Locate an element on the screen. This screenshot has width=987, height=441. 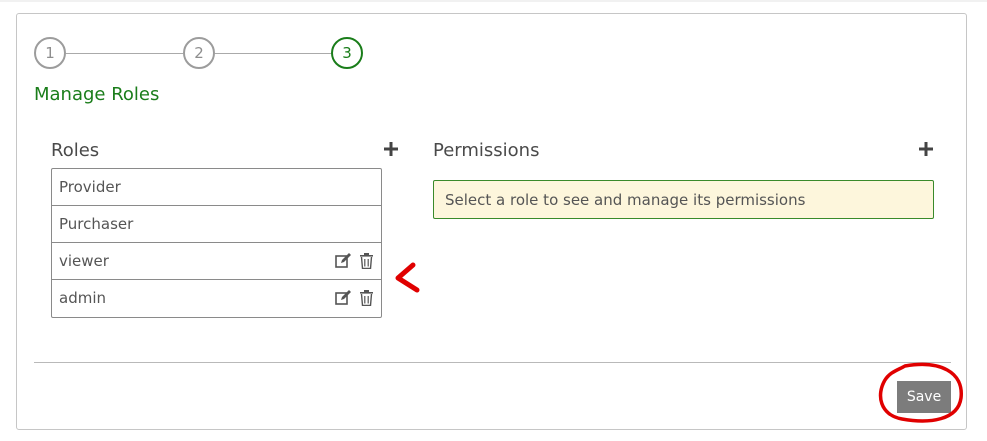
top-divider is located at coordinates (493, 1).